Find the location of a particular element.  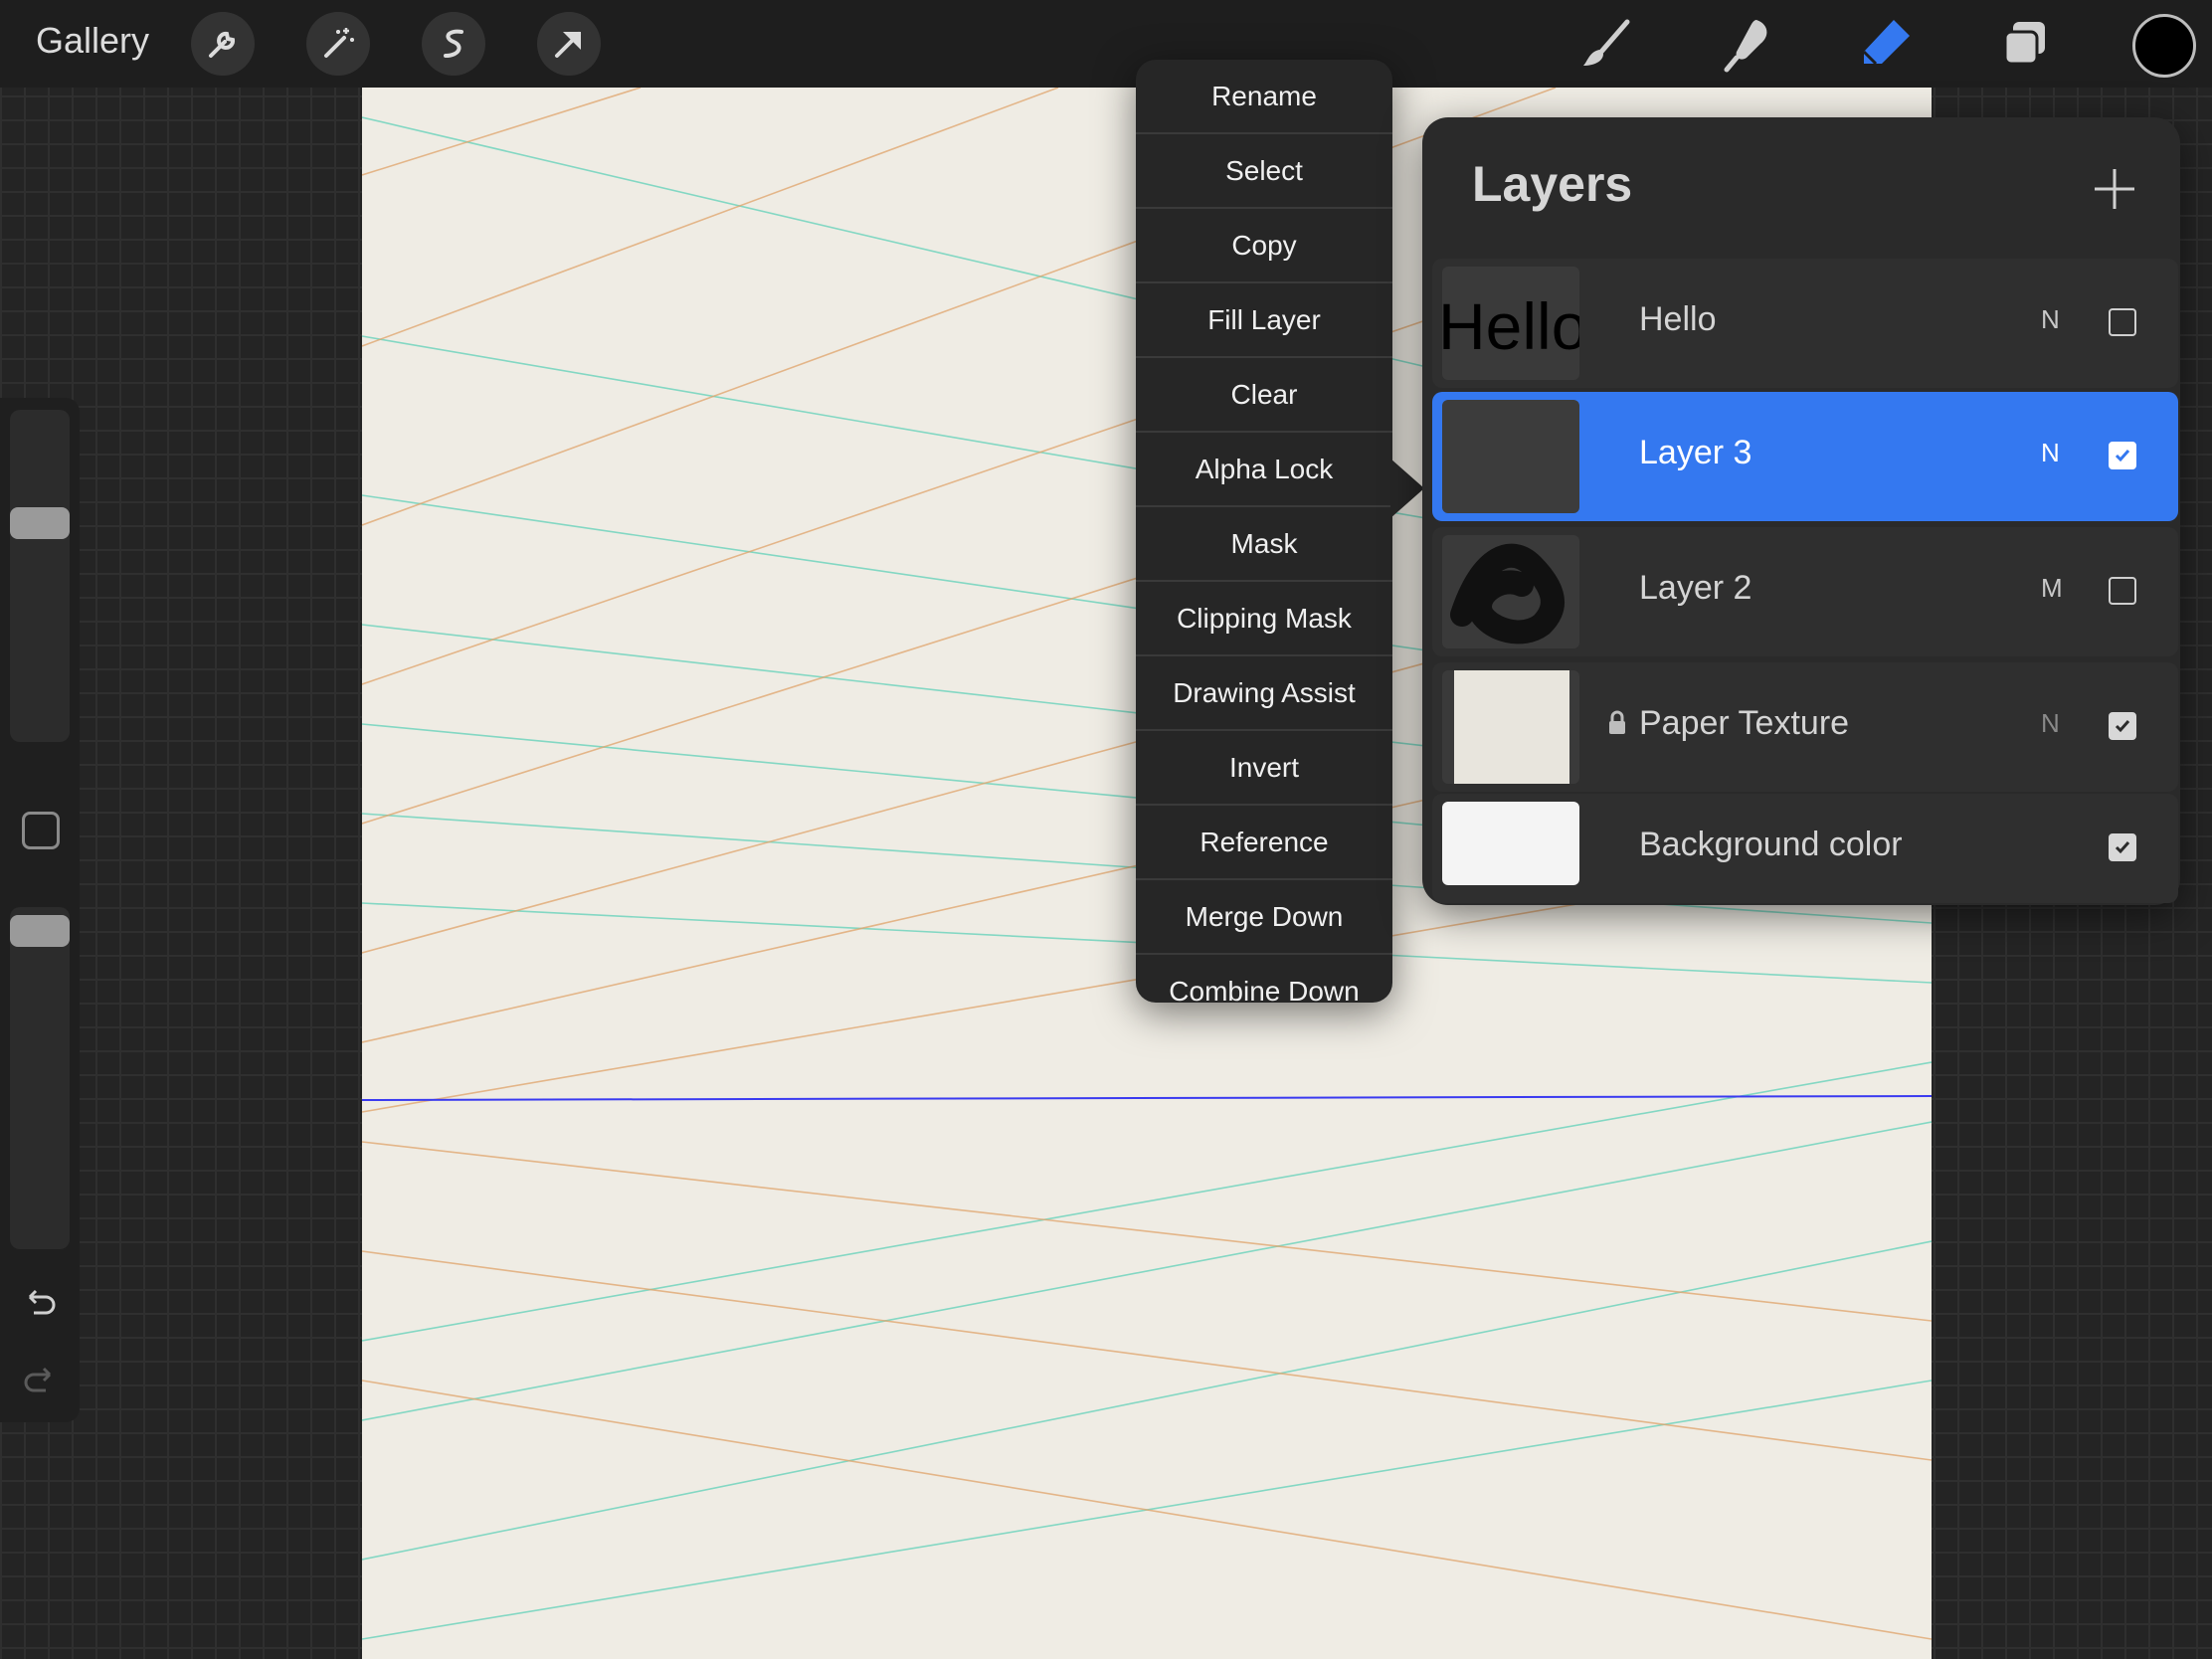

menu-item-select: Select is located at coordinates (1264, 171).